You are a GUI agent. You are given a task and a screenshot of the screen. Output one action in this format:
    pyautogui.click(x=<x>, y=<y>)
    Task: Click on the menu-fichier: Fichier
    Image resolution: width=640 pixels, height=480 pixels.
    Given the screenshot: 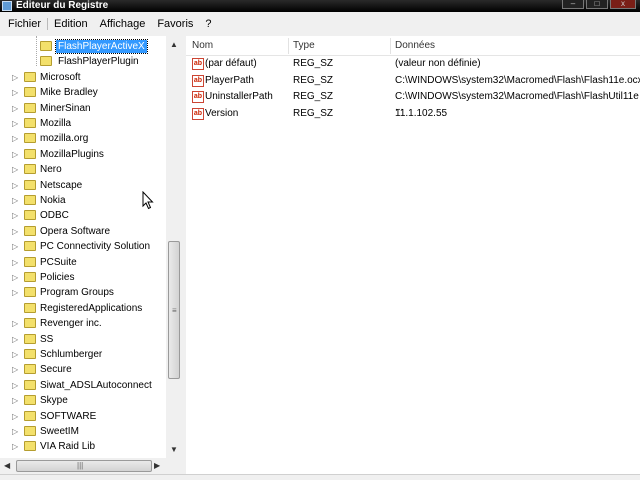 What is the action you would take?
    pyautogui.click(x=24, y=24)
    